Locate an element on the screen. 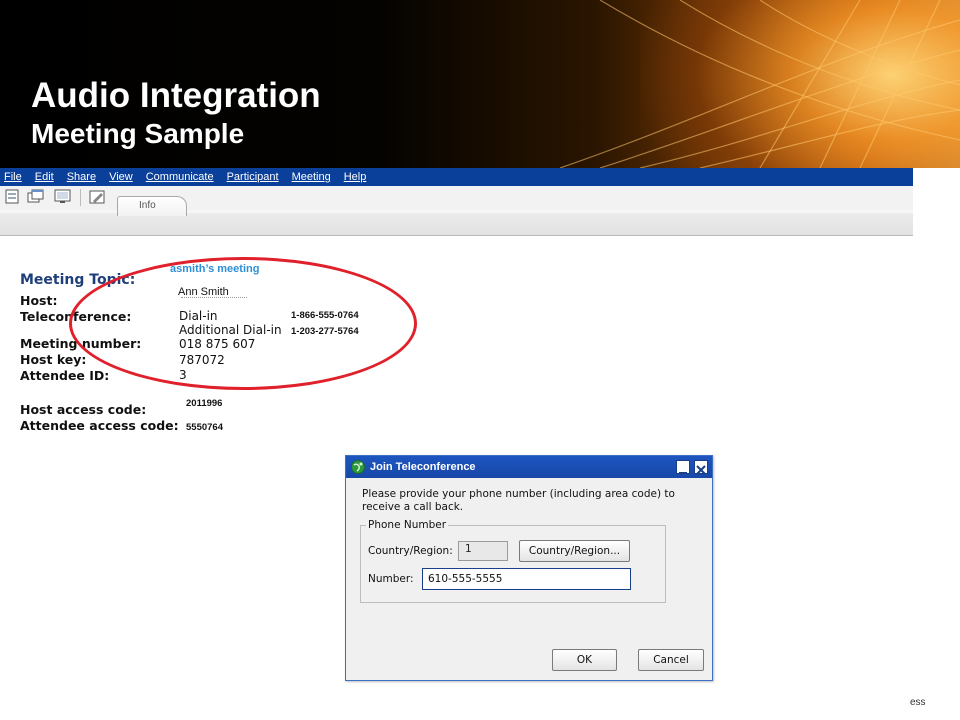  desktop-icon is located at coordinates (12, 196).